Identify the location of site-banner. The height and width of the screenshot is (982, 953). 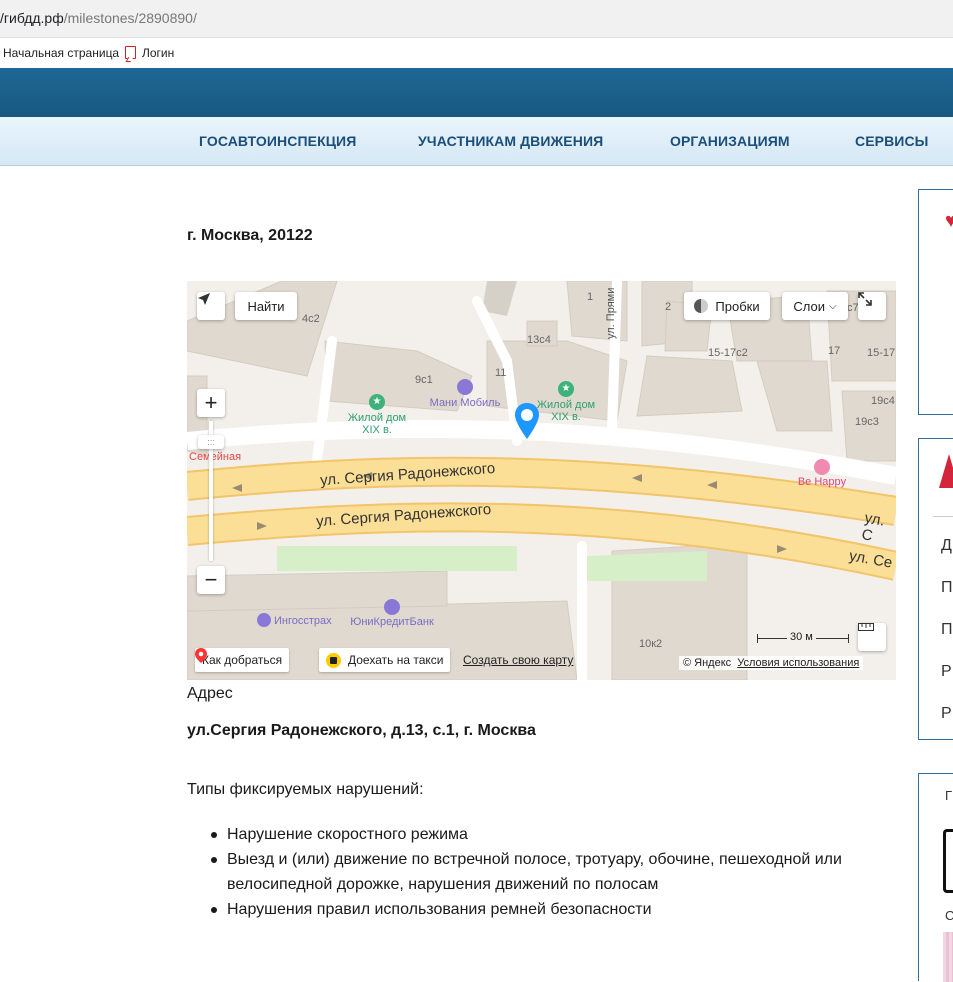
(476, 92).